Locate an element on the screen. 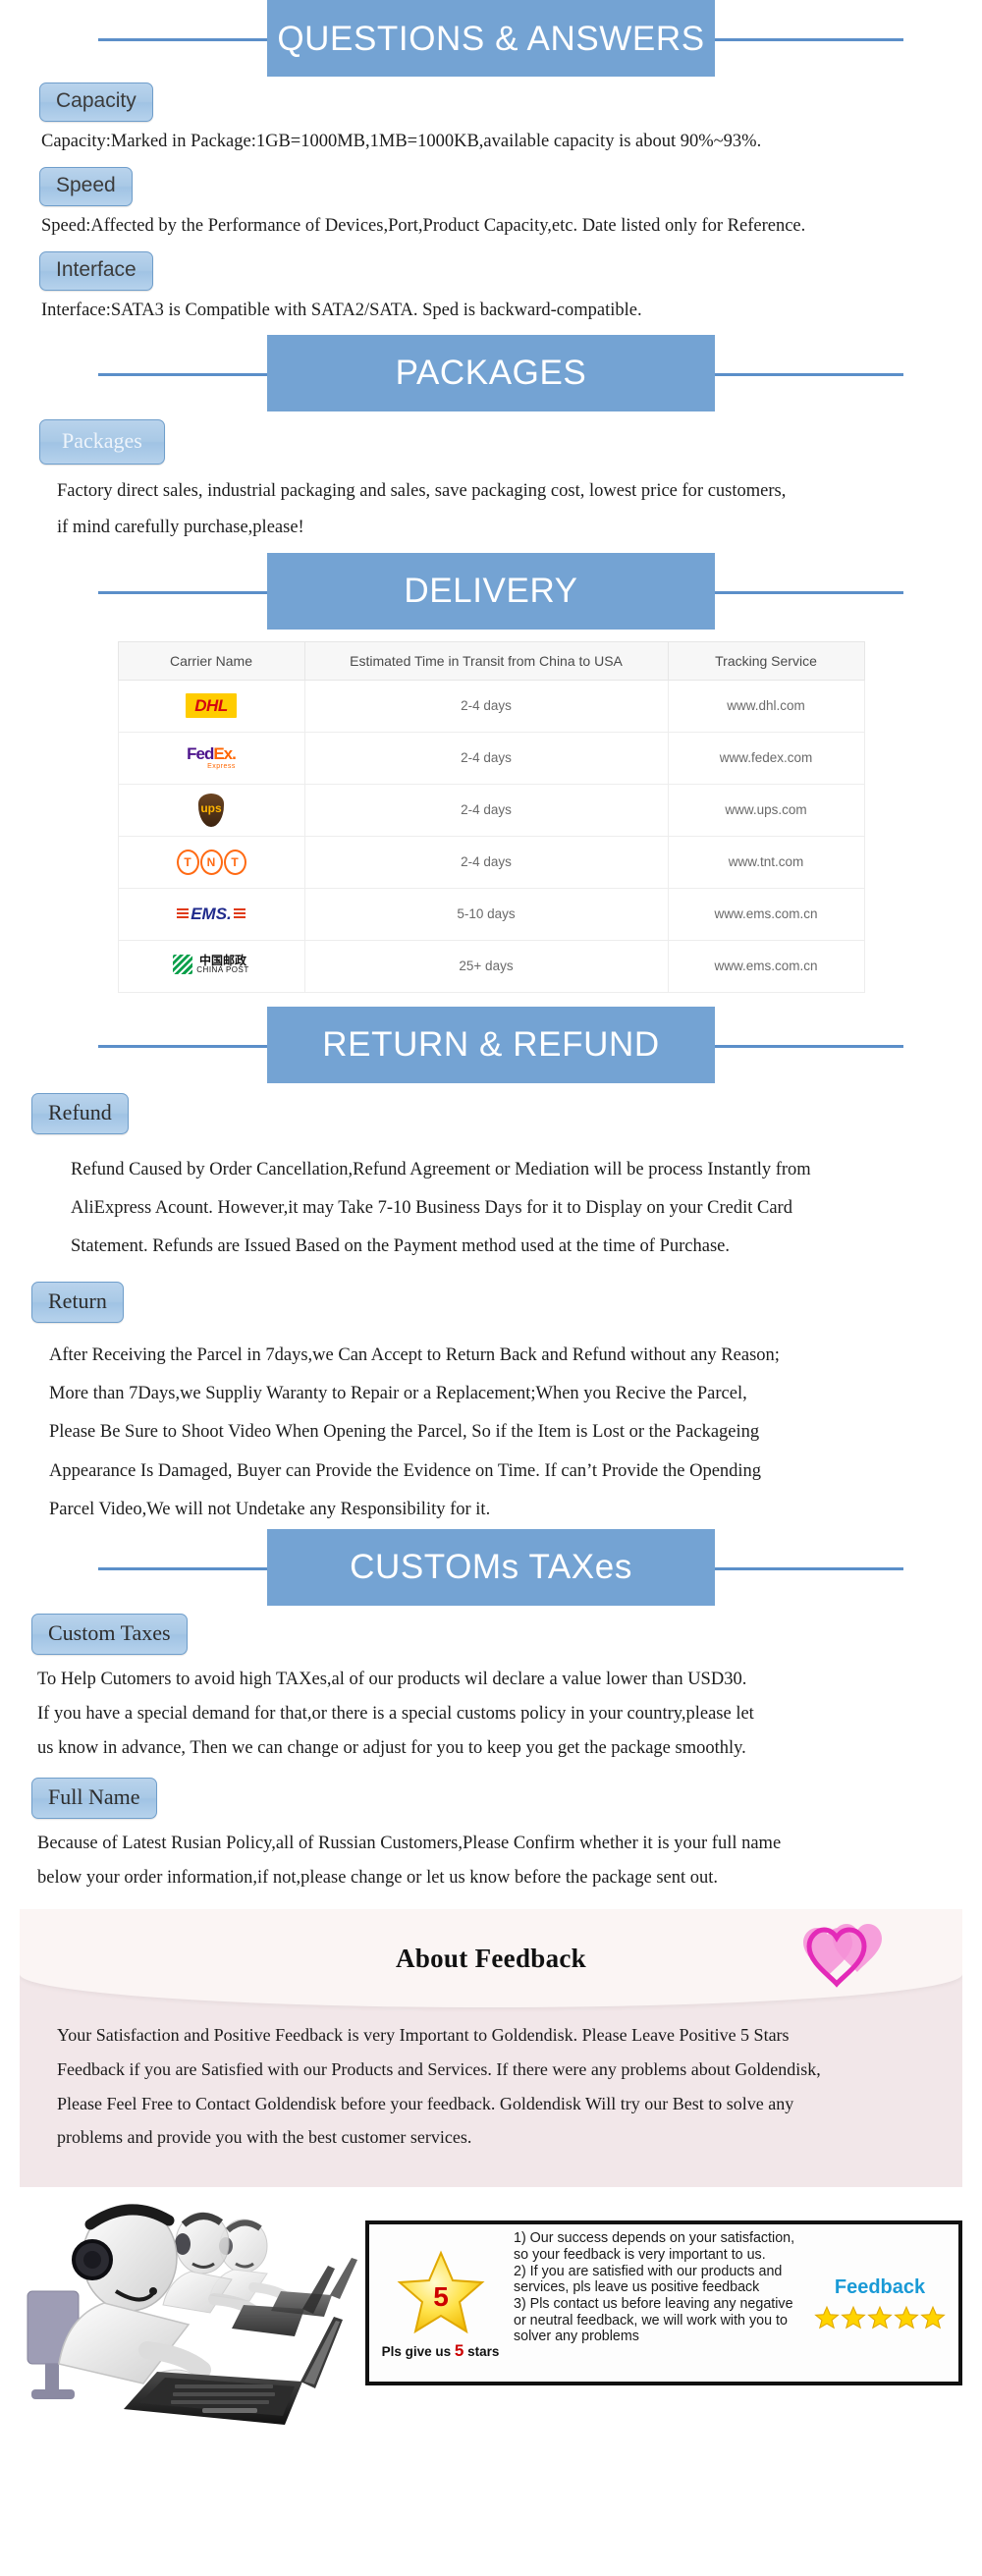  section-banner-packages: PACKAGES is located at coordinates (491, 372).